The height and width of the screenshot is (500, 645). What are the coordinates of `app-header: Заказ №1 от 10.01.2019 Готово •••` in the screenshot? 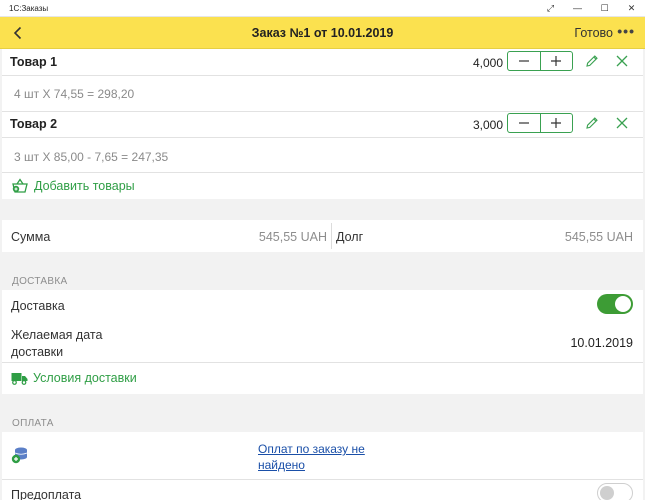 It's located at (322, 33).